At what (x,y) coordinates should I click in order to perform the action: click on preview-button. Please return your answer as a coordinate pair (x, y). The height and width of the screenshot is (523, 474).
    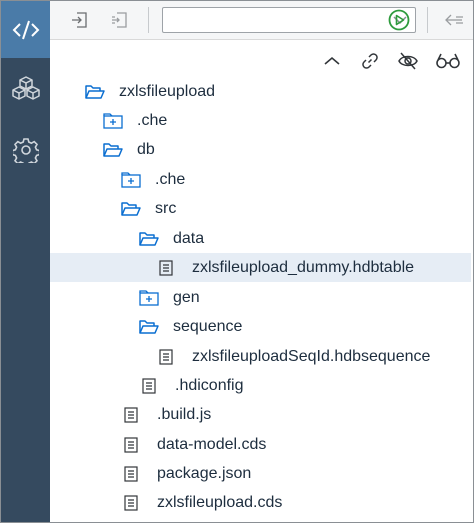
    Looking at the image, I should click on (448, 61).